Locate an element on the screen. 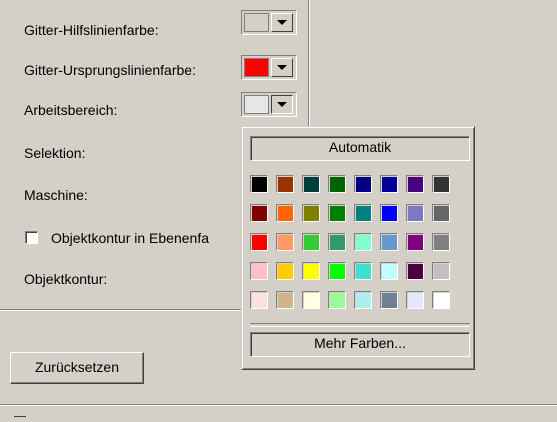  reset-button: Zurücksetzen is located at coordinates (77, 368).